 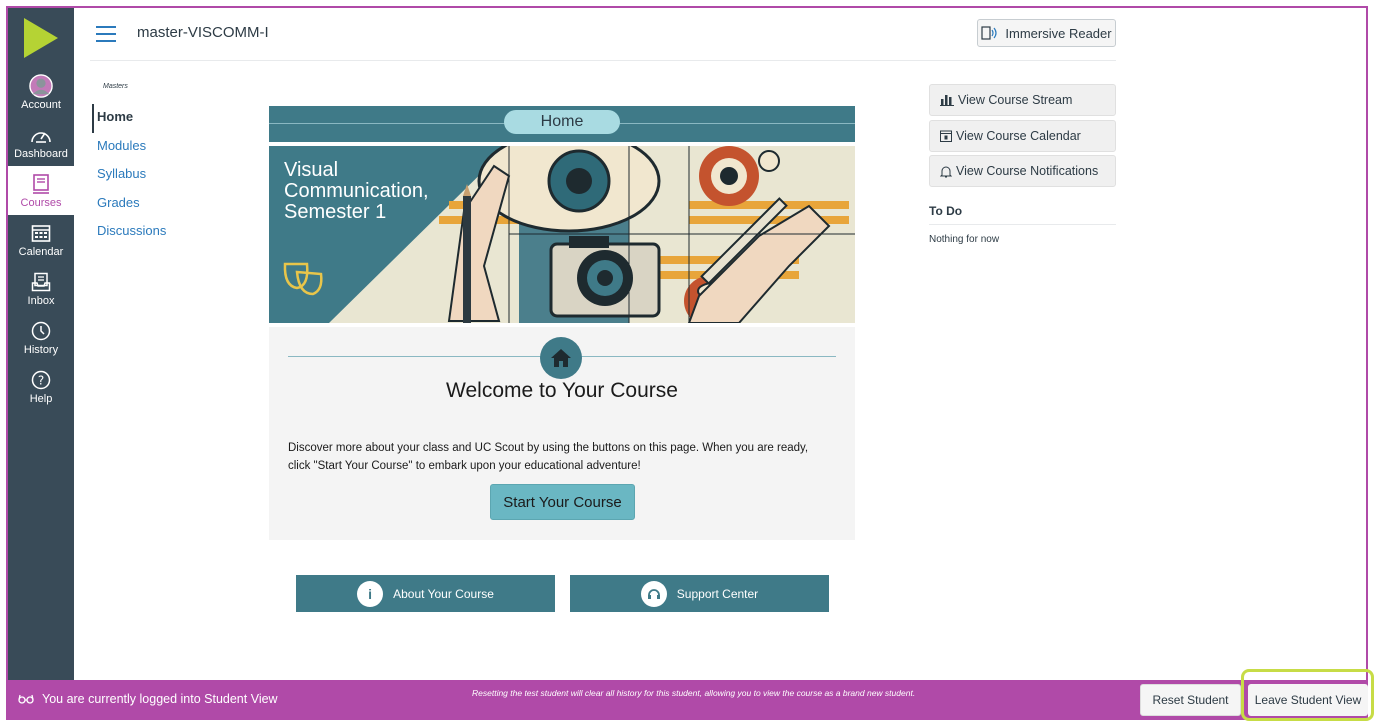 I want to click on nav-inbox: Inbox, so click(x=41, y=288).